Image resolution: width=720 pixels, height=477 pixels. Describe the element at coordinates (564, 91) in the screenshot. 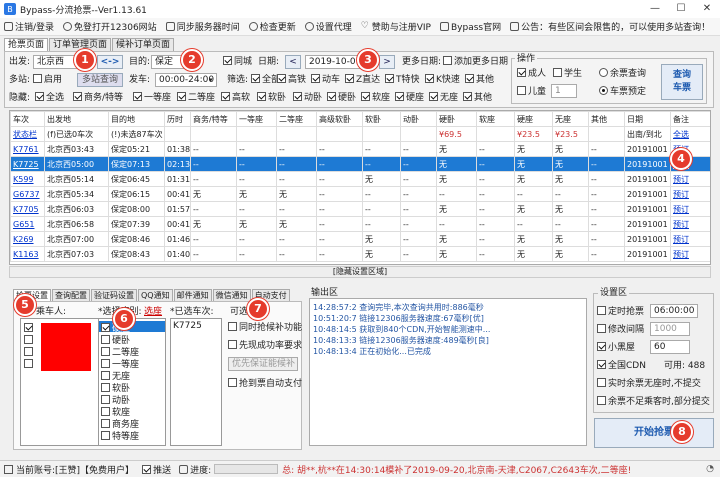

I see `child-count-input: 1` at that location.